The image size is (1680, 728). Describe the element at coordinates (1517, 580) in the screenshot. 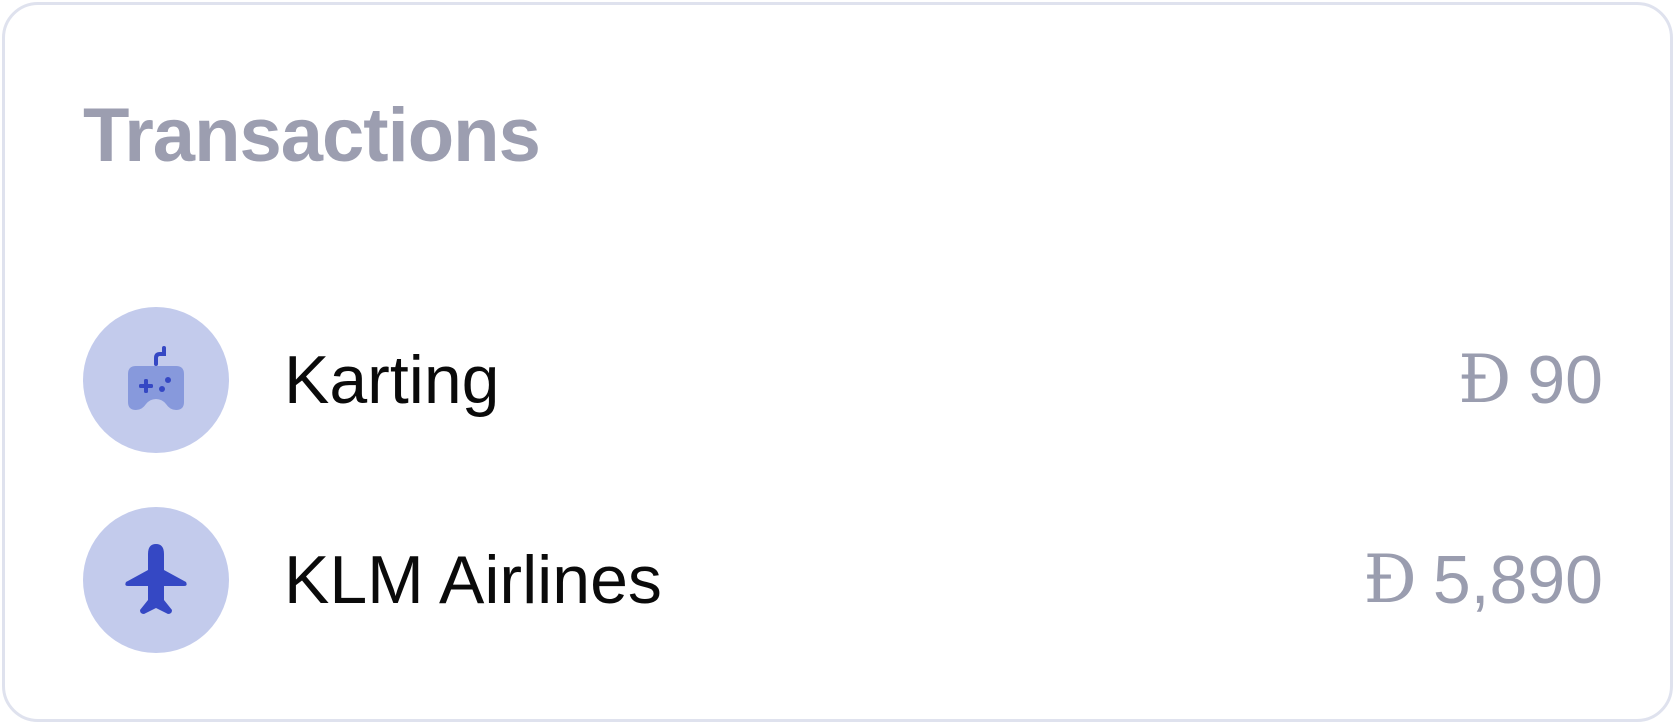

I see `amount-value: 5,890` at that location.